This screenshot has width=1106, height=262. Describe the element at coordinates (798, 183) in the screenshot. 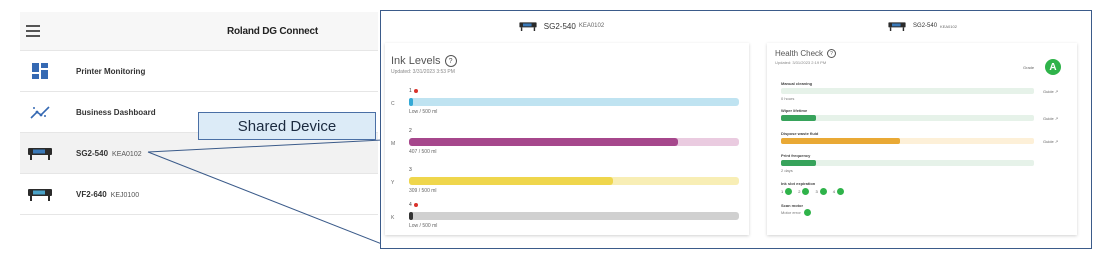

I see `ink-slot-label: Ink slot expiration` at that location.